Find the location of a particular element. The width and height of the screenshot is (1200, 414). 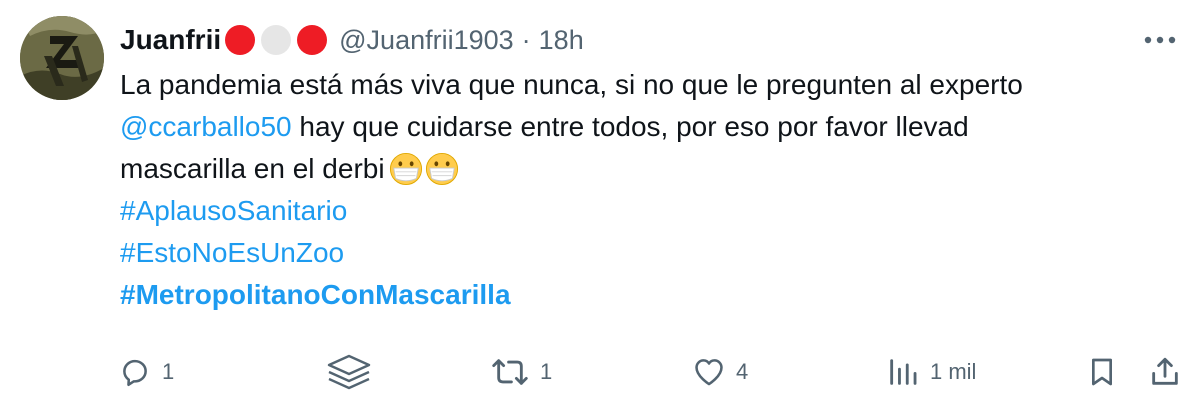

retweet-button: 1 is located at coordinates (521, 372).